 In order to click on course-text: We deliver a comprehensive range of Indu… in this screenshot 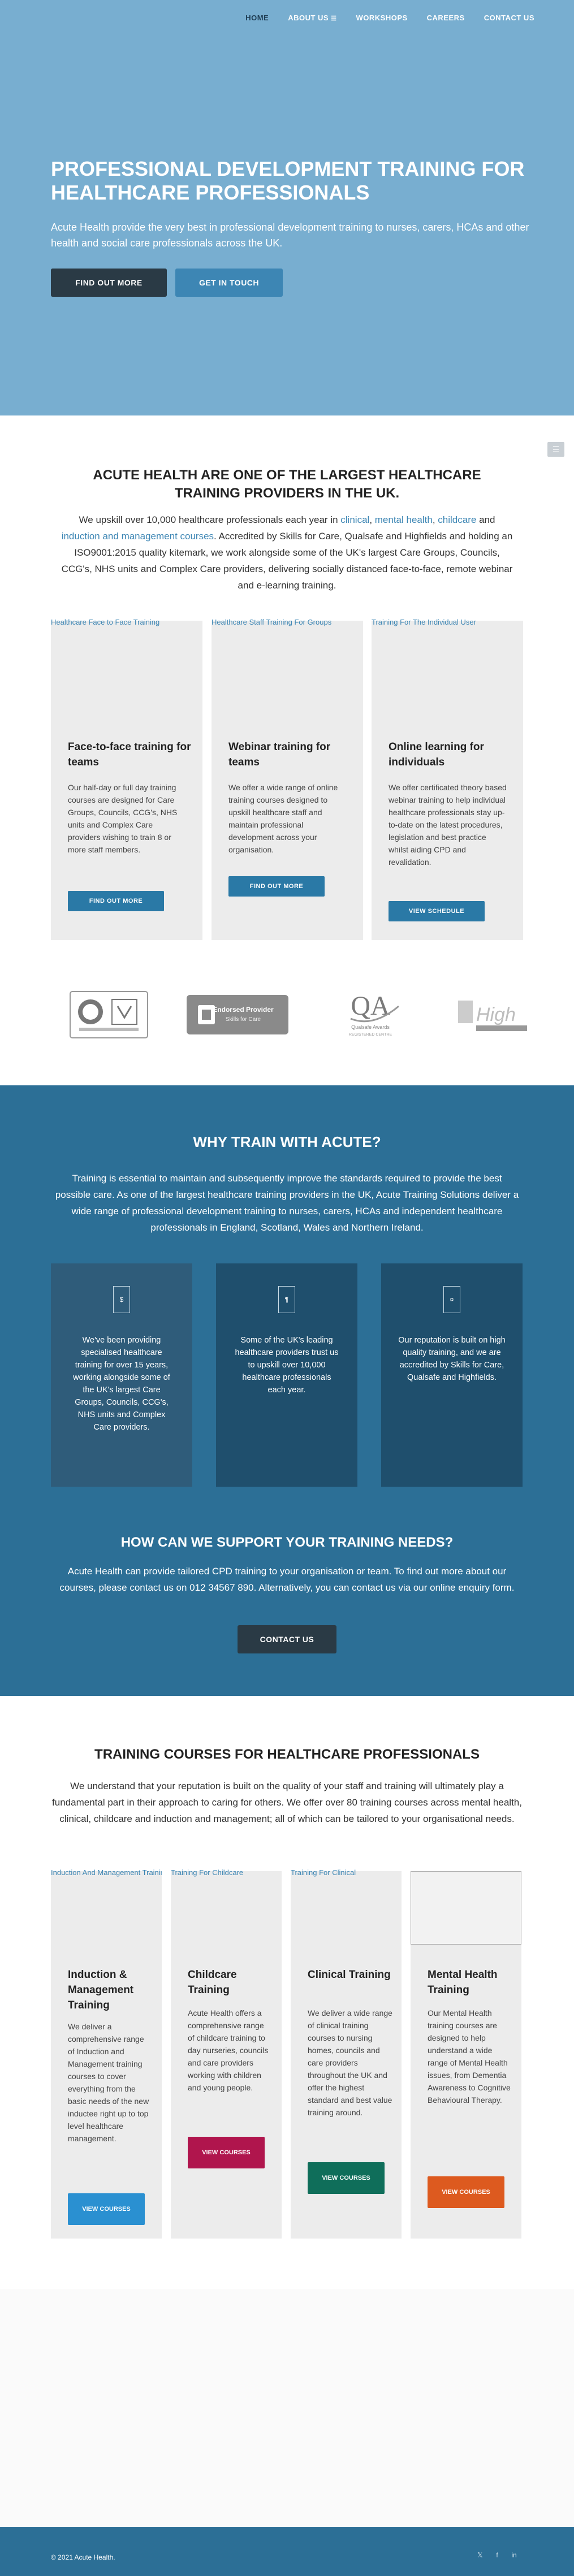, I will do `click(109, 2082)`.